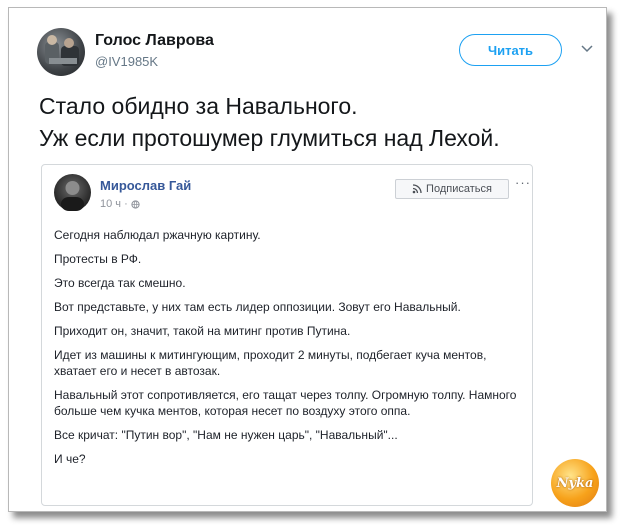 The width and height of the screenshot is (620, 525). What do you see at coordinates (459, 189) in the screenshot?
I see `subscribe-label: Подписаться` at bounding box center [459, 189].